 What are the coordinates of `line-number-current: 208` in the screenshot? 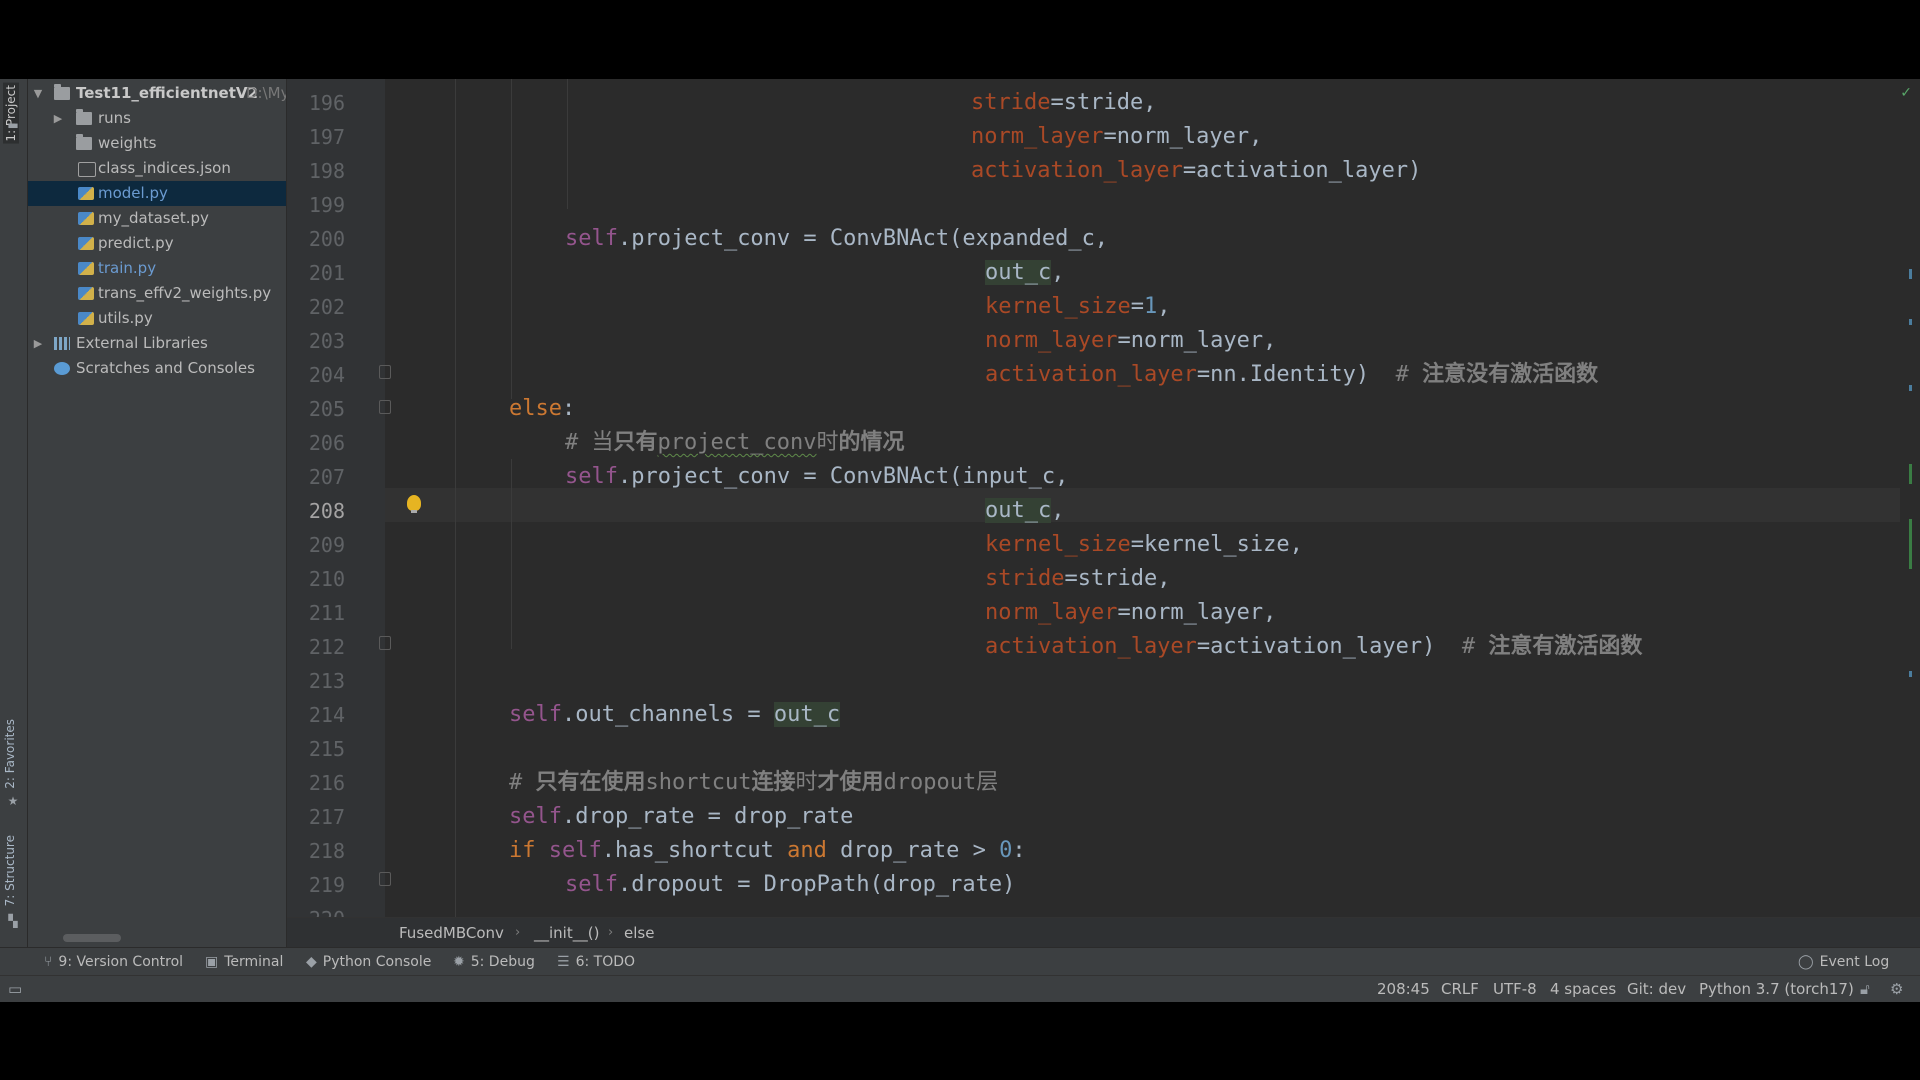 It's located at (326, 511).